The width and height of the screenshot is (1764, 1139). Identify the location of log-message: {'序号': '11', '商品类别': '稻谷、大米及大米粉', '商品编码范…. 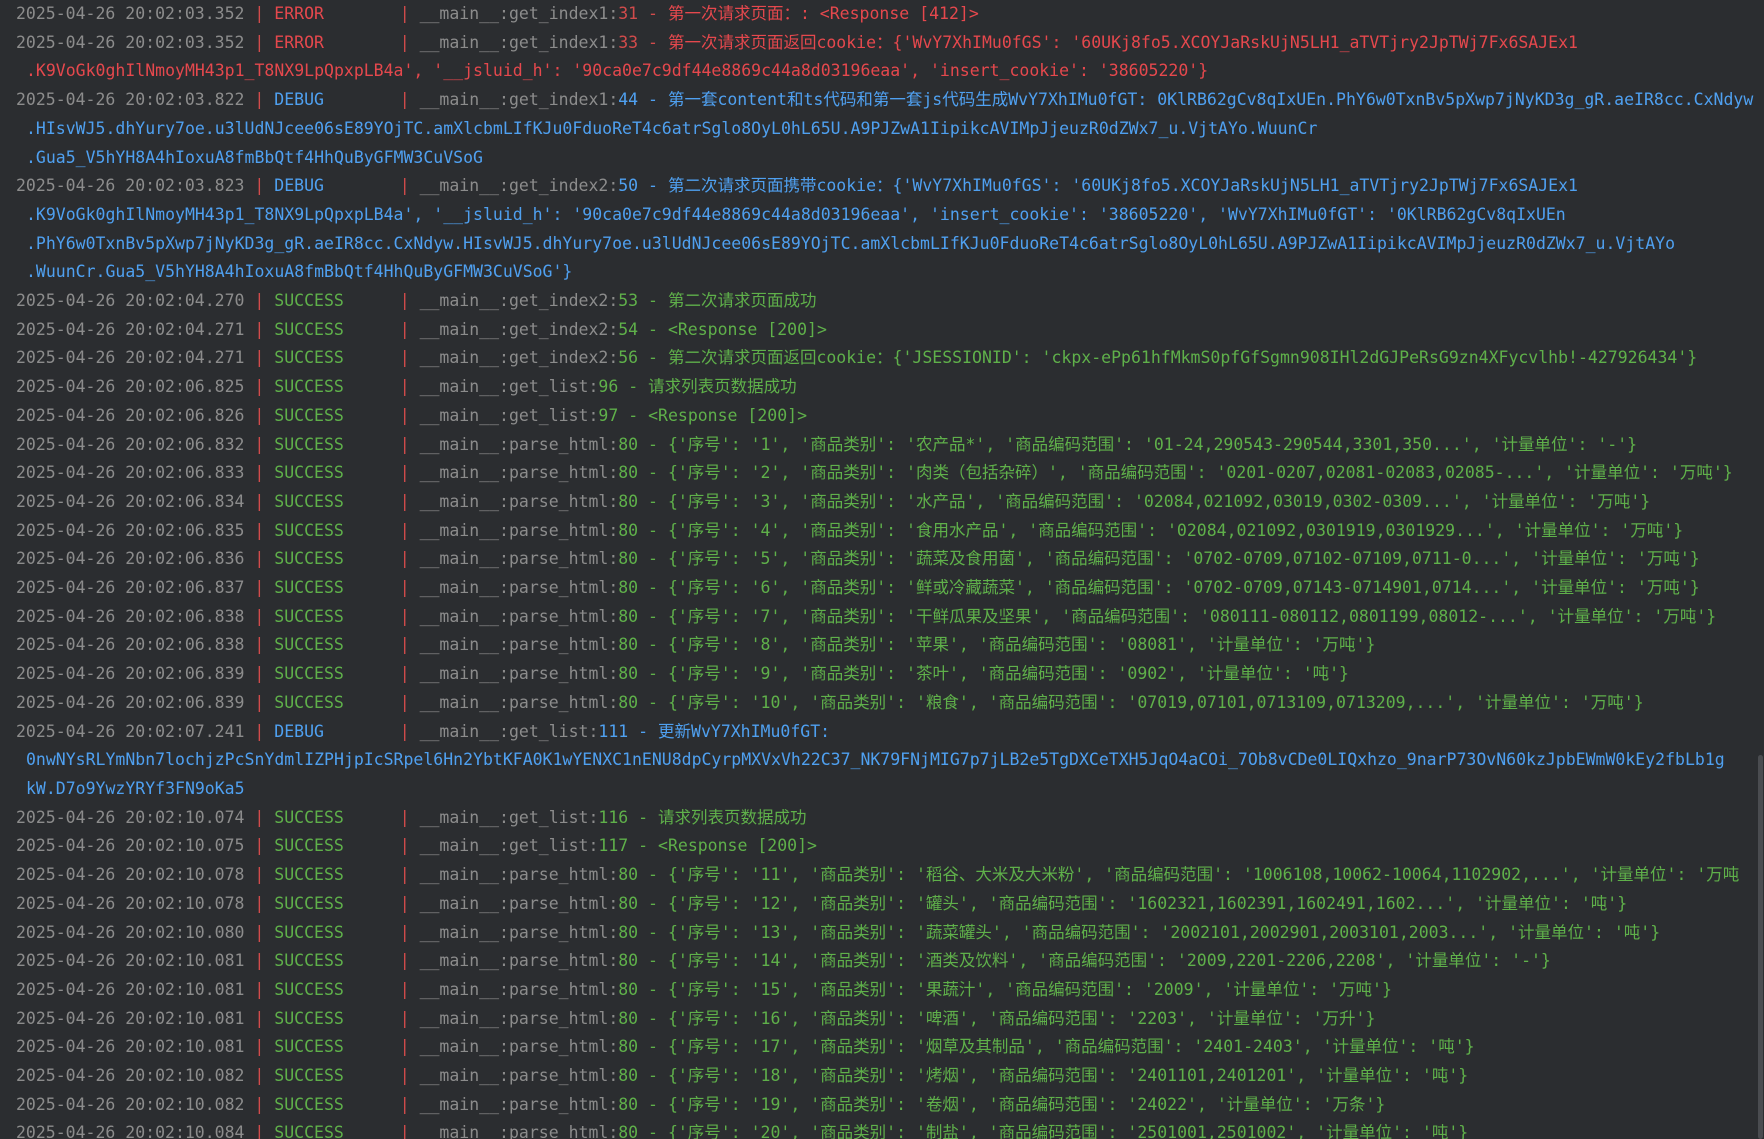
(1203, 875).